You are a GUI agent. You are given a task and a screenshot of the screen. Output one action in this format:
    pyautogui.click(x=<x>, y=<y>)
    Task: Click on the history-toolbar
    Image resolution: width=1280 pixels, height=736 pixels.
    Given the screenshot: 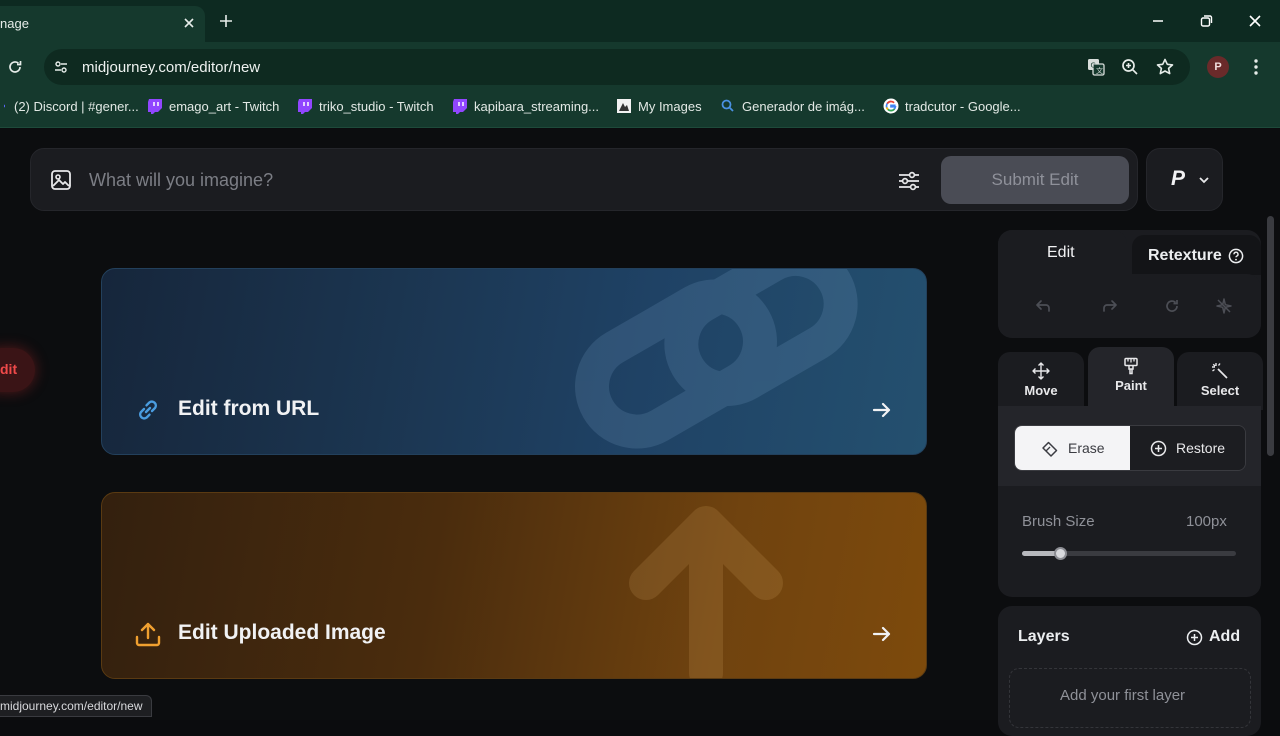 What is the action you would take?
    pyautogui.click(x=1129, y=306)
    